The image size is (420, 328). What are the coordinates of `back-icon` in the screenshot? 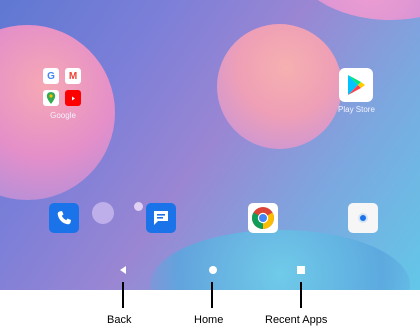 It's located at (123, 270).